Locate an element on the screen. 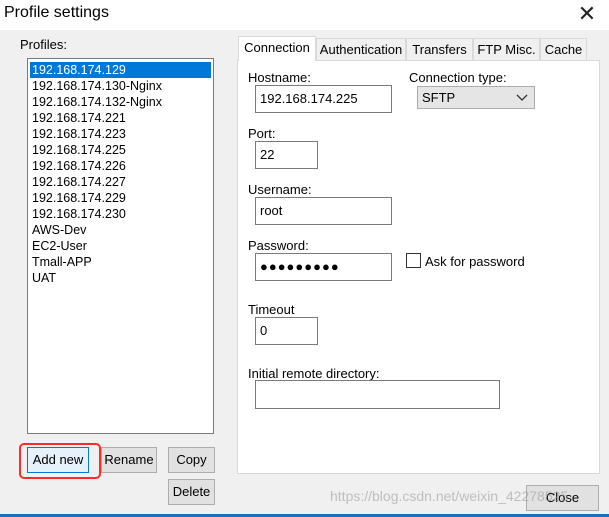  profile-list-item: 192.168.174.132-Nginx is located at coordinates (120, 102).